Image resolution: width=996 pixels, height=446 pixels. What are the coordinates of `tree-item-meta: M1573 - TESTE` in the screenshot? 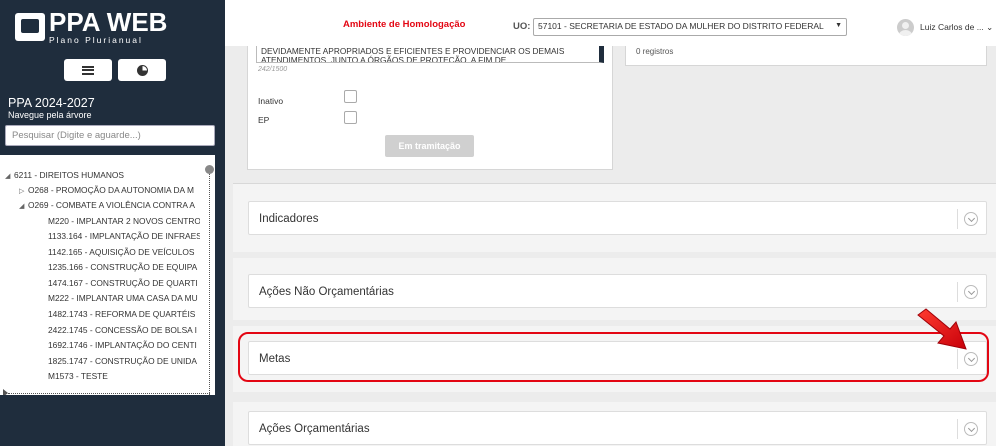 It's located at (124, 376).